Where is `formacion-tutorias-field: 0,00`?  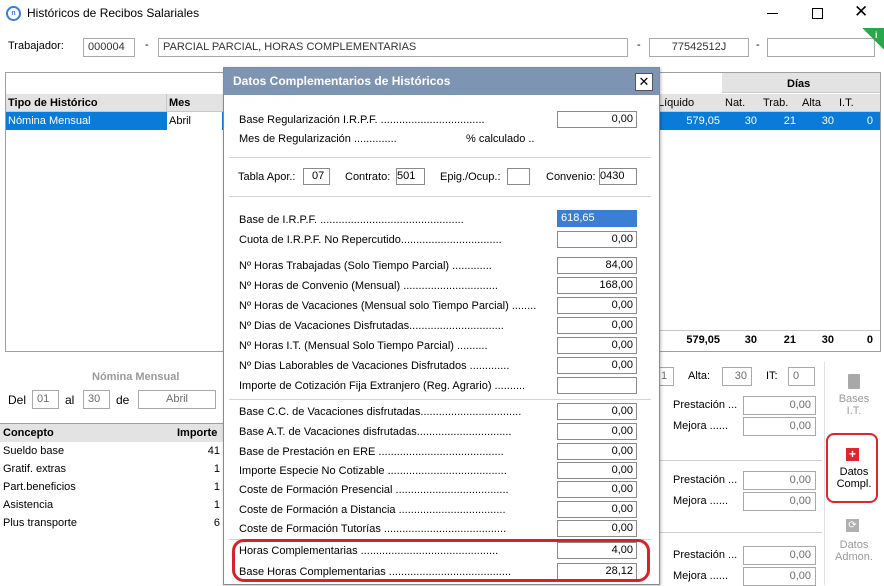
formacion-tutorias-field: 0,00 is located at coordinates (597, 528).